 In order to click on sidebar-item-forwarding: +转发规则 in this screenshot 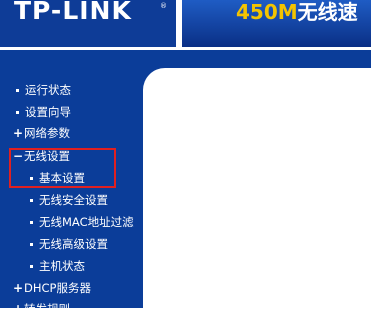, I will do `click(41, 309)`.